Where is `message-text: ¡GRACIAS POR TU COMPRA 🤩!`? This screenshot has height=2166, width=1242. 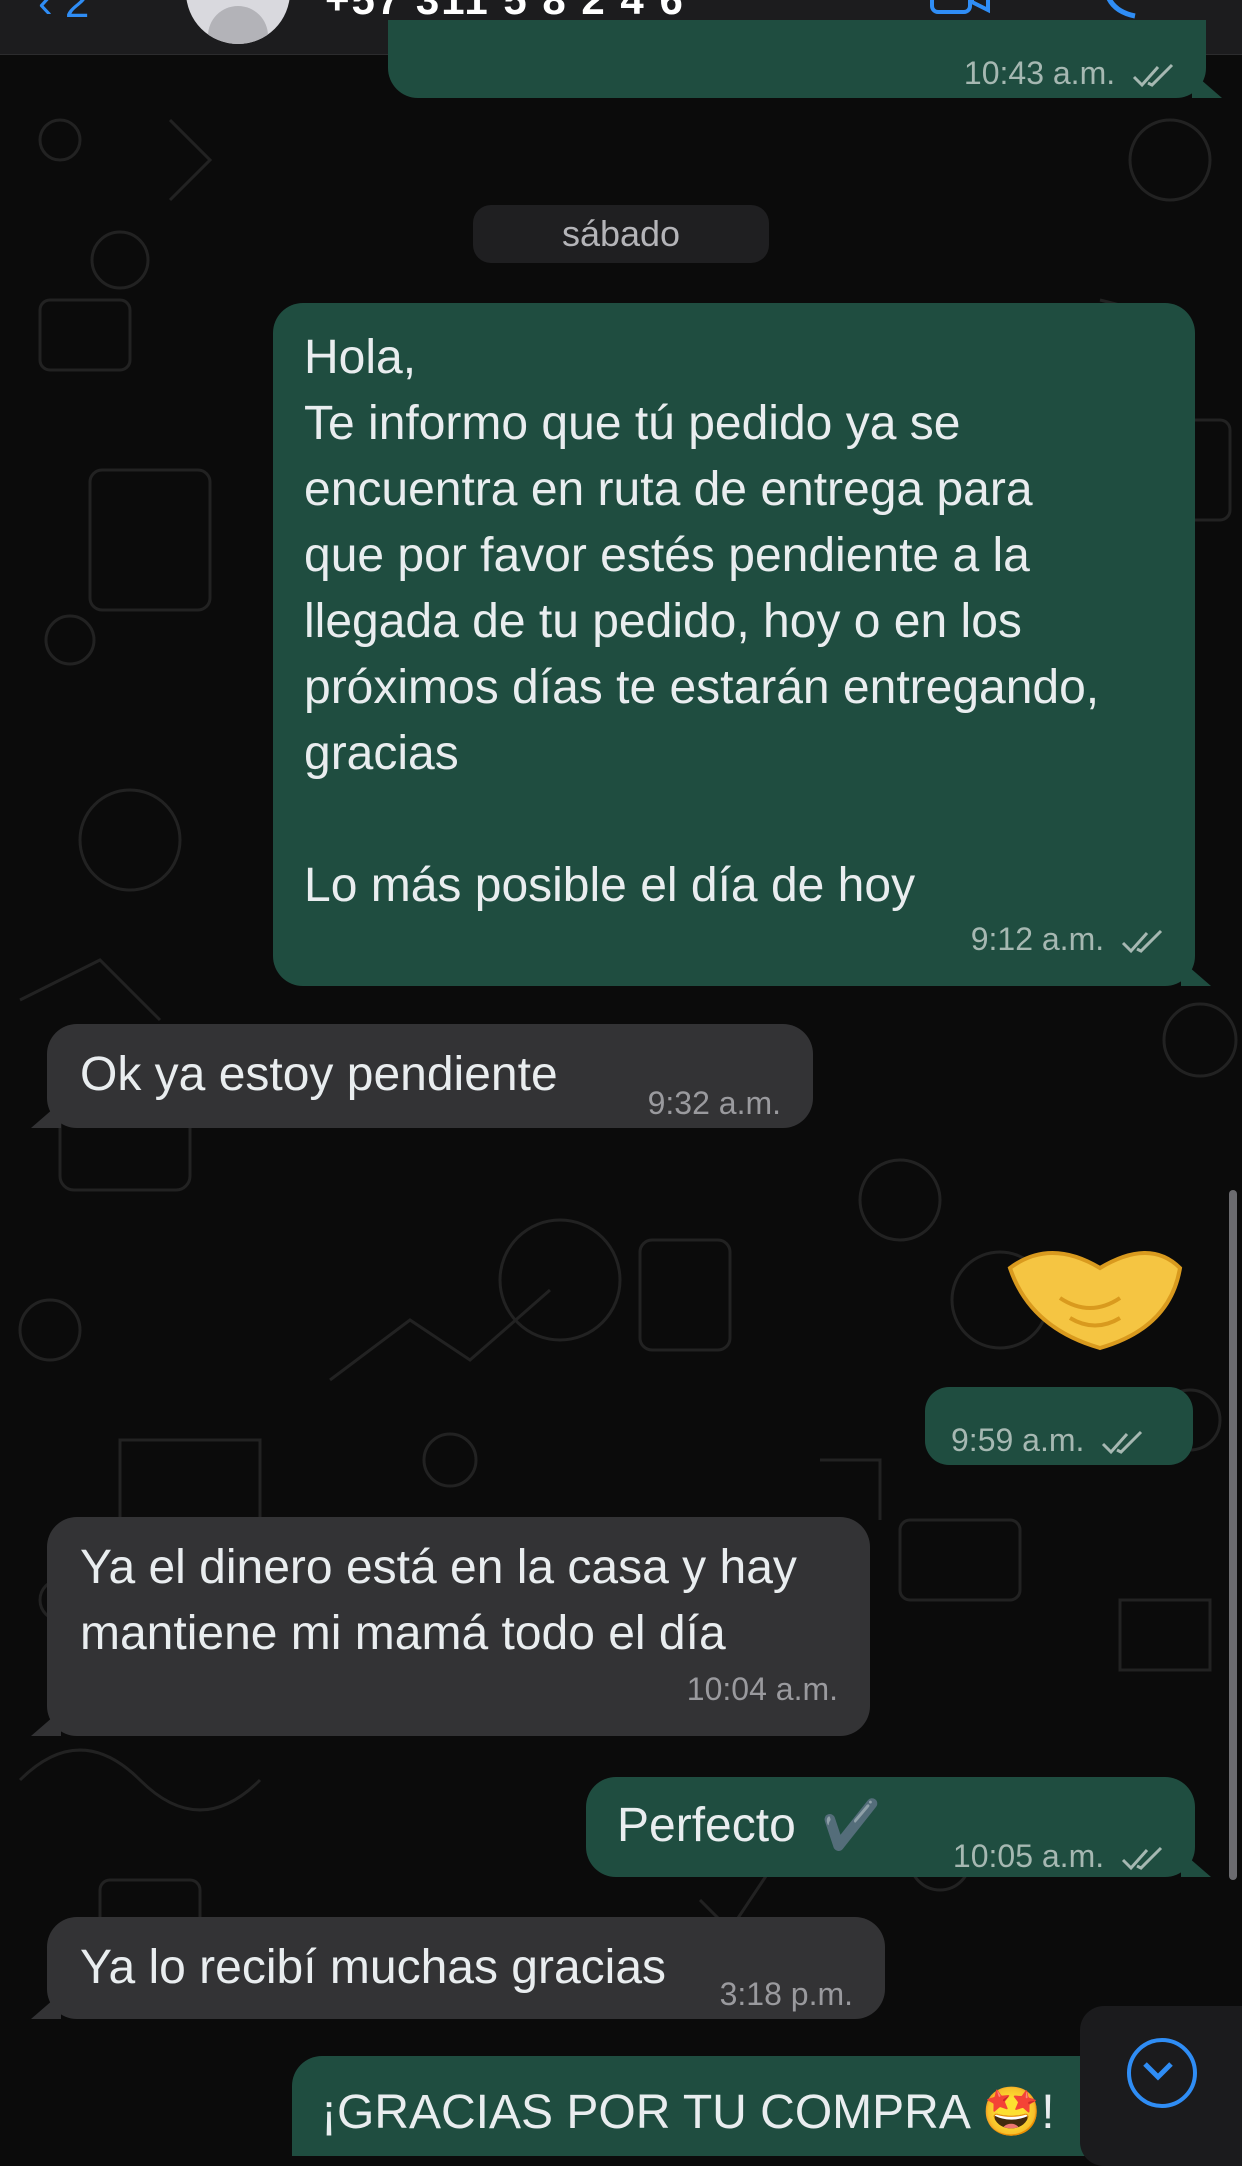
message-text: ¡GRACIAS POR TU COMPRA 🤩! is located at coordinates (688, 2112).